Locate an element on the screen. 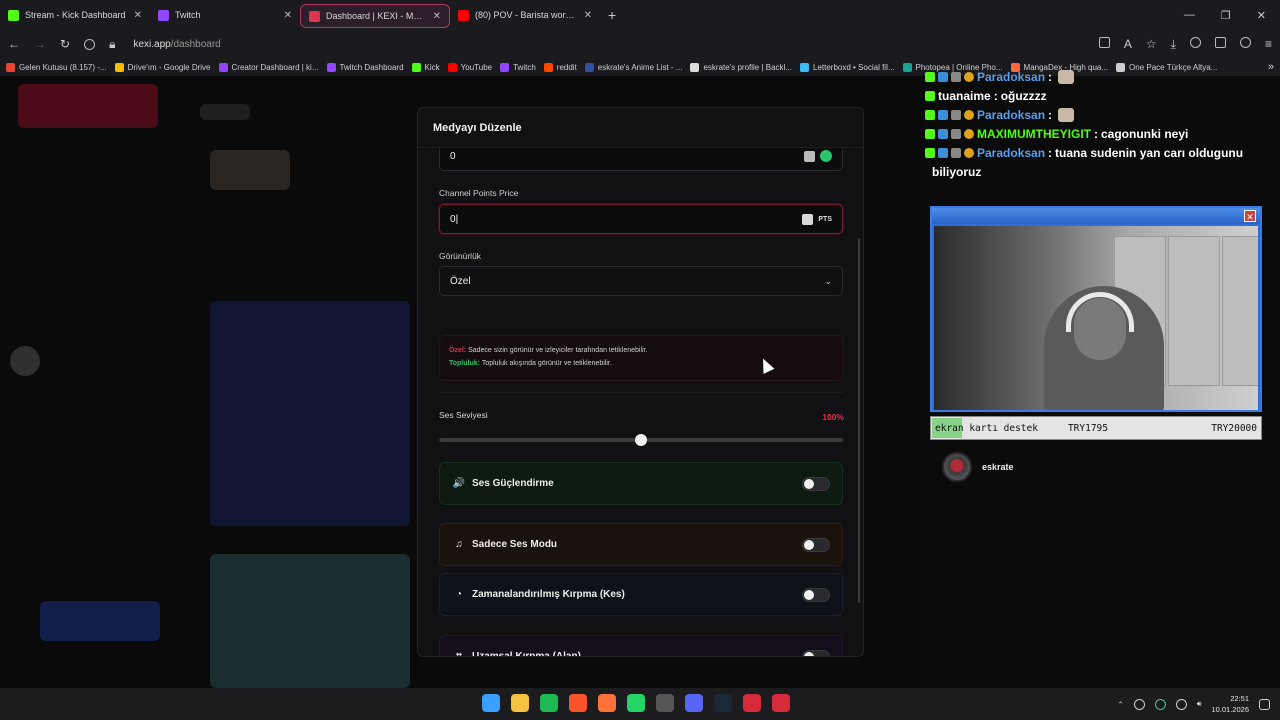 Image resolution: width=1280 pixels, height=720 pixels. browser-tab: Twitch ✕ is located at coordinates (225, 15).